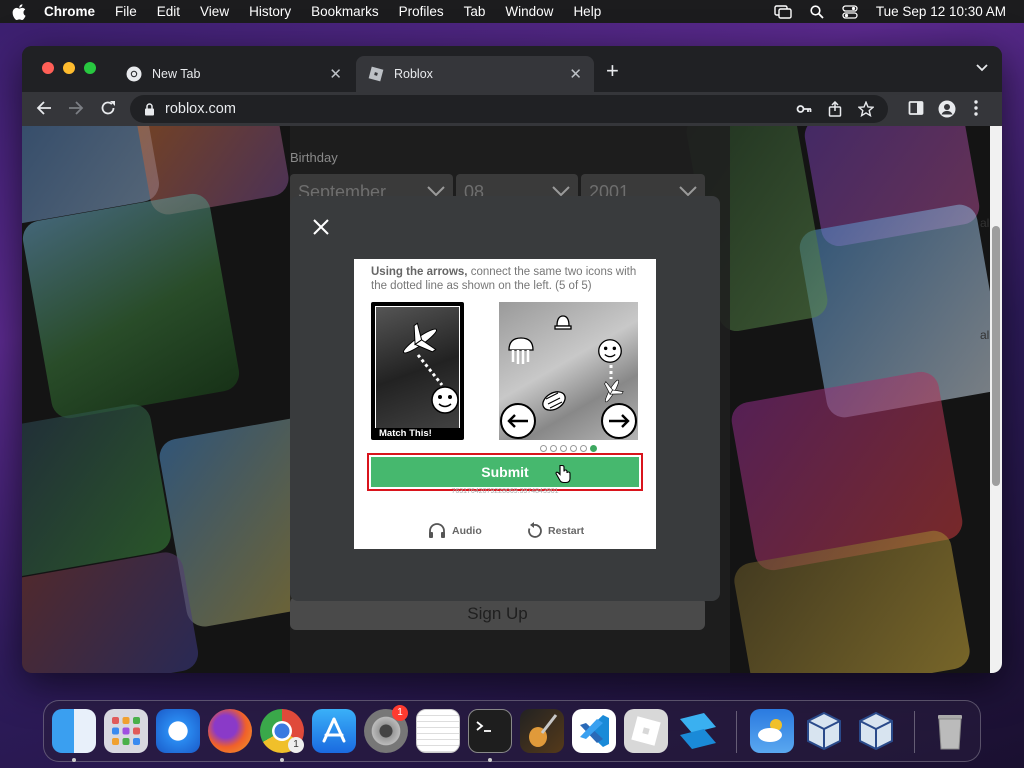  Describe the element at coordinates (542, 731) in the screenshot. I see `garageband-icon` at that location.